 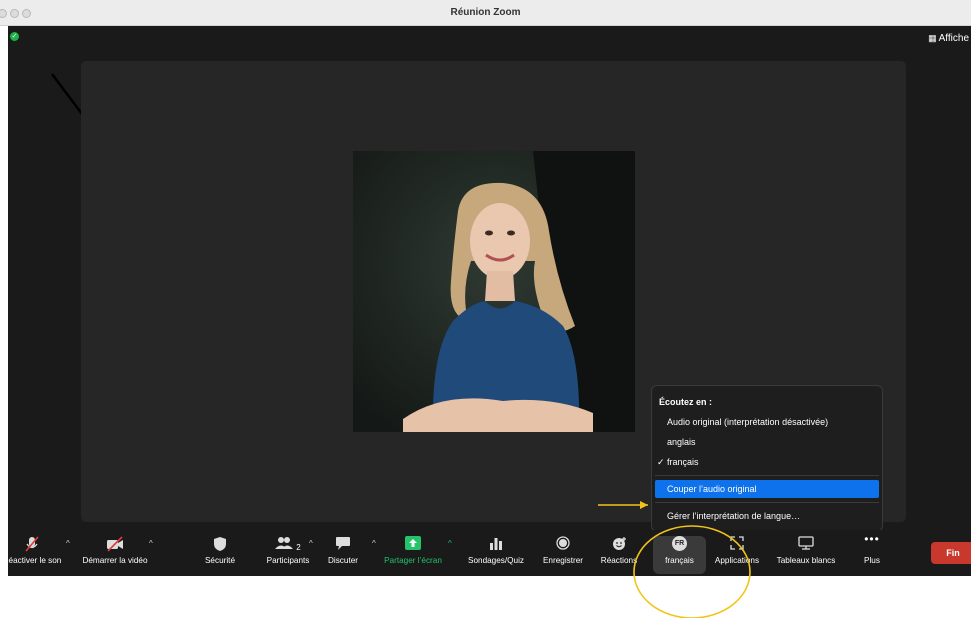 What do you see at coordinates (563, 560) in the screenshot?
I see `record-label: Enregistrer` at bounding box center [563, 560].